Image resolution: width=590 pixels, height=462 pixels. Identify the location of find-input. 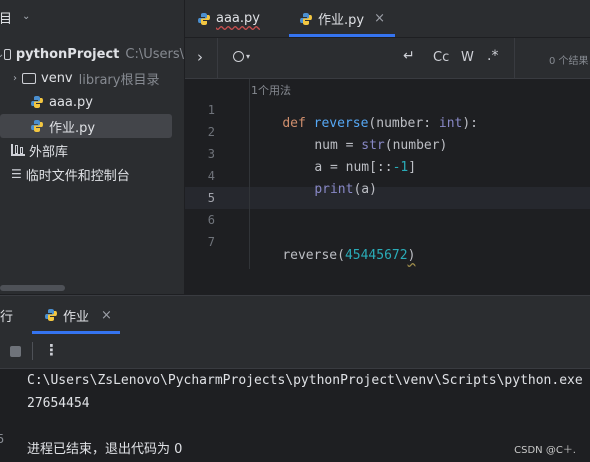
(325, 58).